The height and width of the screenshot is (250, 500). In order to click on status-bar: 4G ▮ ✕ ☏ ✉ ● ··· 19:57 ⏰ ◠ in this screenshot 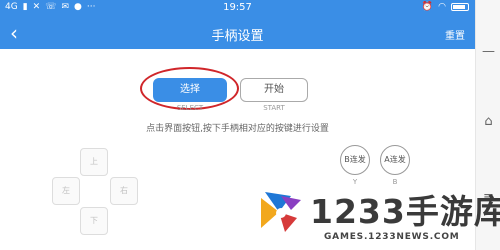, I will do `click(237, 8)`.